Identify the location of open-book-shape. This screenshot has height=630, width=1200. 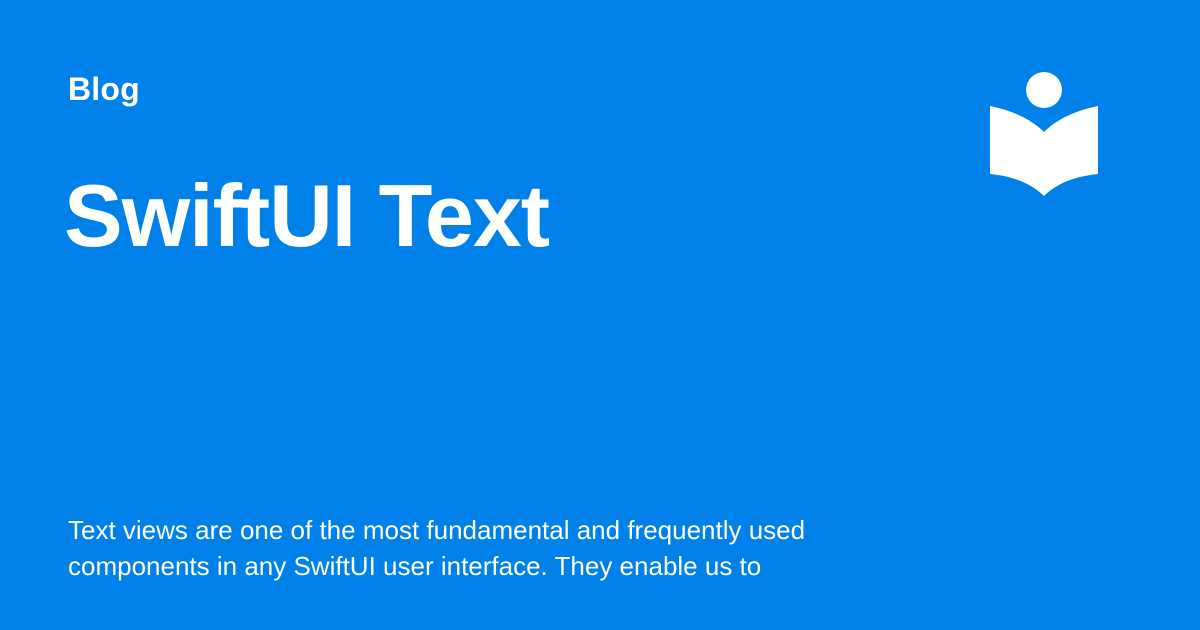
(1044, 151).